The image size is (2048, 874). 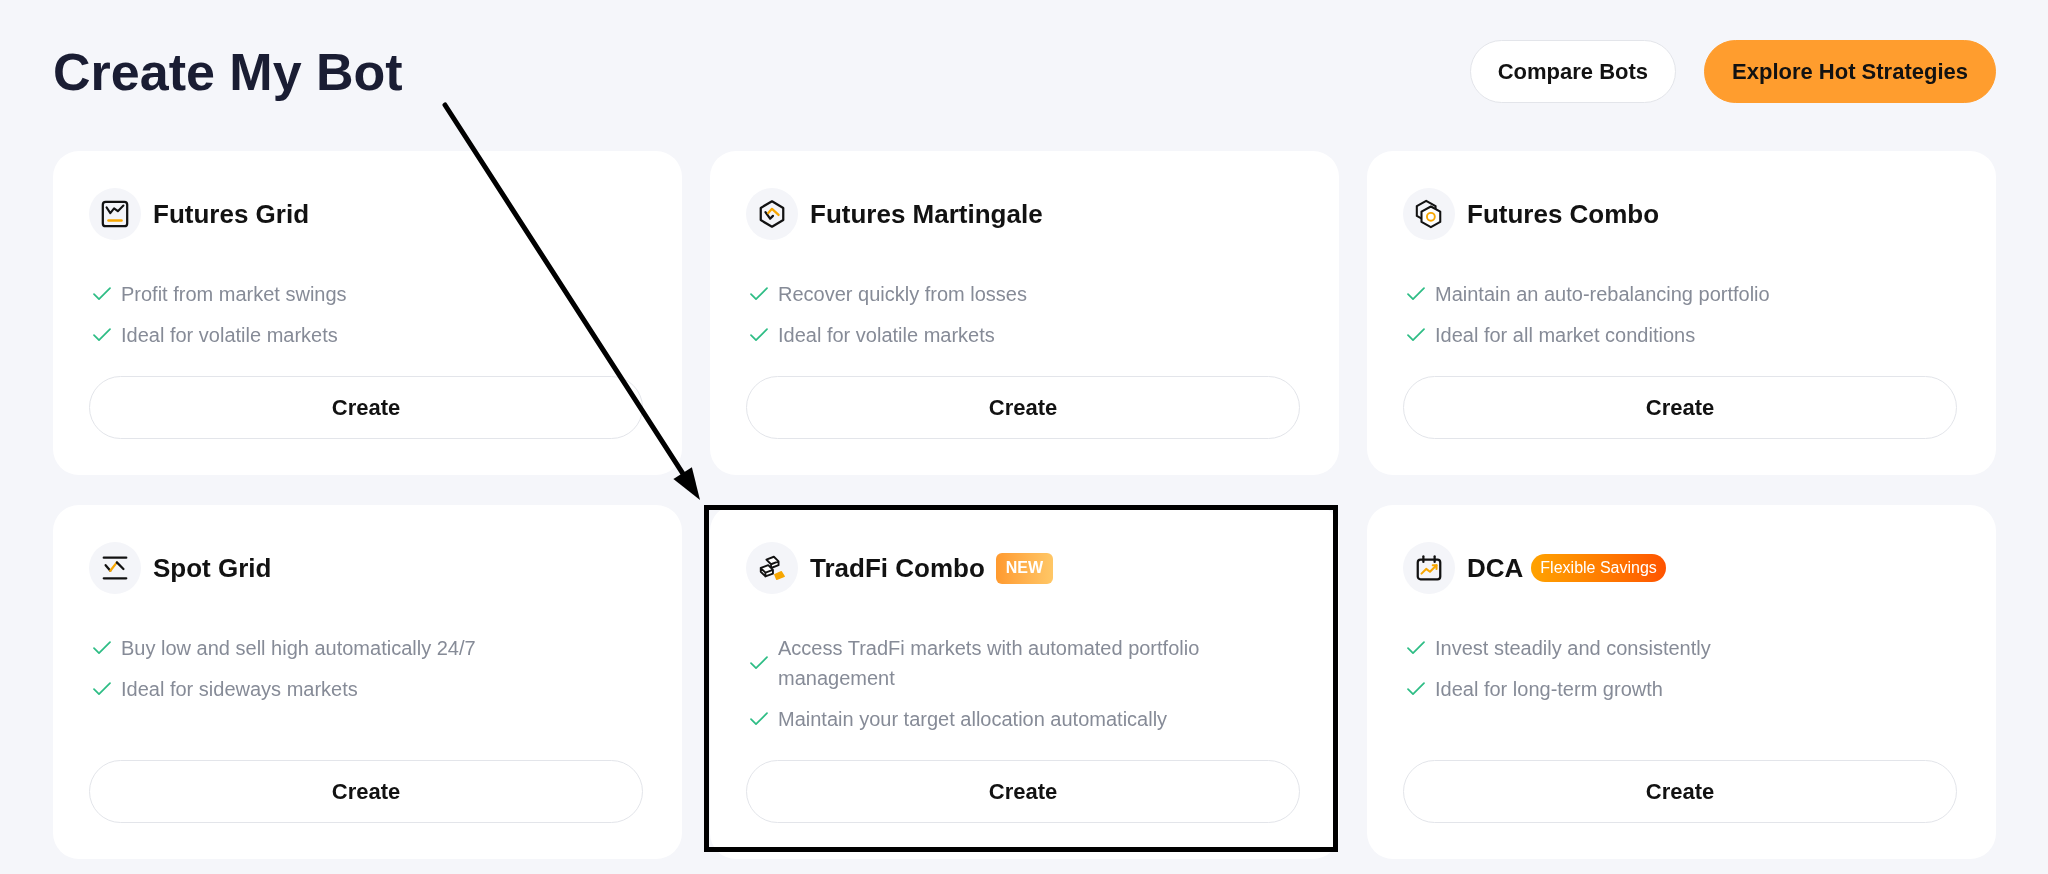 I want to click on zigzag-icon, so click(x=115, y=568).